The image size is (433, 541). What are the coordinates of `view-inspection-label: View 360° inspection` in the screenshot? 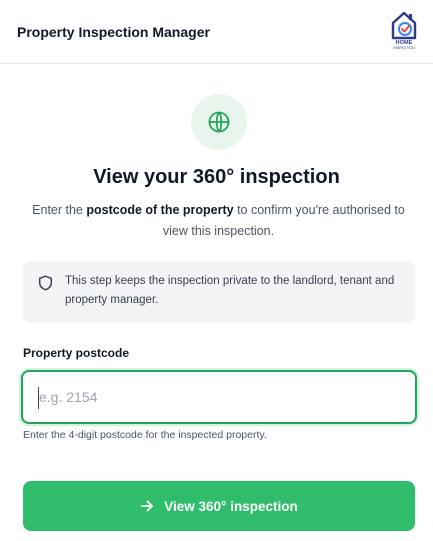 It's located at (231, 506).